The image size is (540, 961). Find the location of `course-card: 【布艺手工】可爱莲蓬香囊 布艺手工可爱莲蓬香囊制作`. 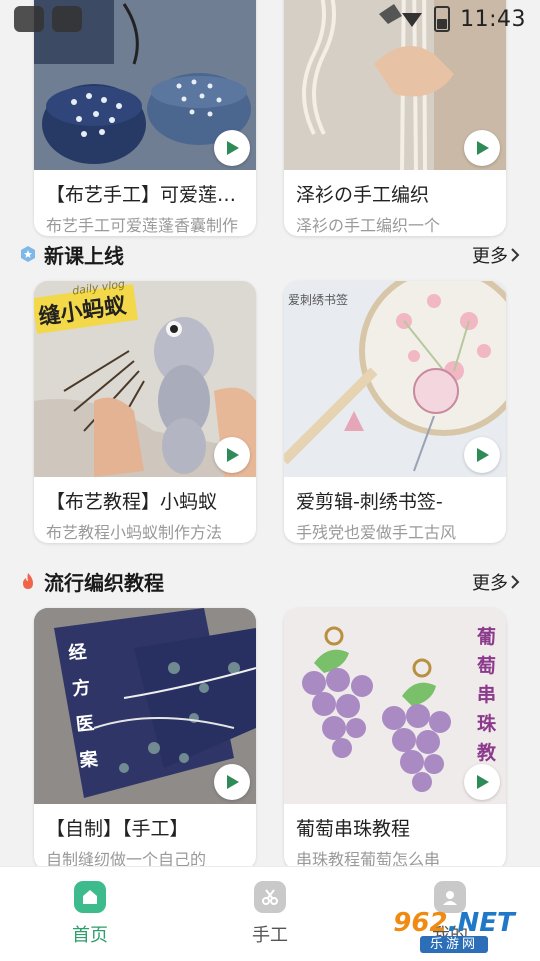

course-card: 【布艺手工】可爱莲蓬香囊 布艺手工可爱莲蓬香囊制作 is located at coordinates (145, 118).